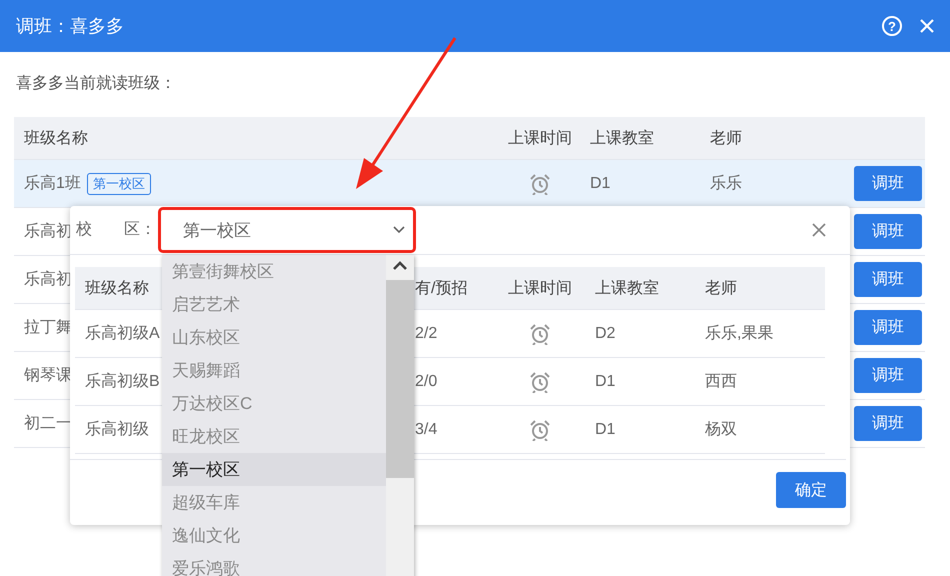  I want to click on class-name: 乐高初级, so click(117, 429).